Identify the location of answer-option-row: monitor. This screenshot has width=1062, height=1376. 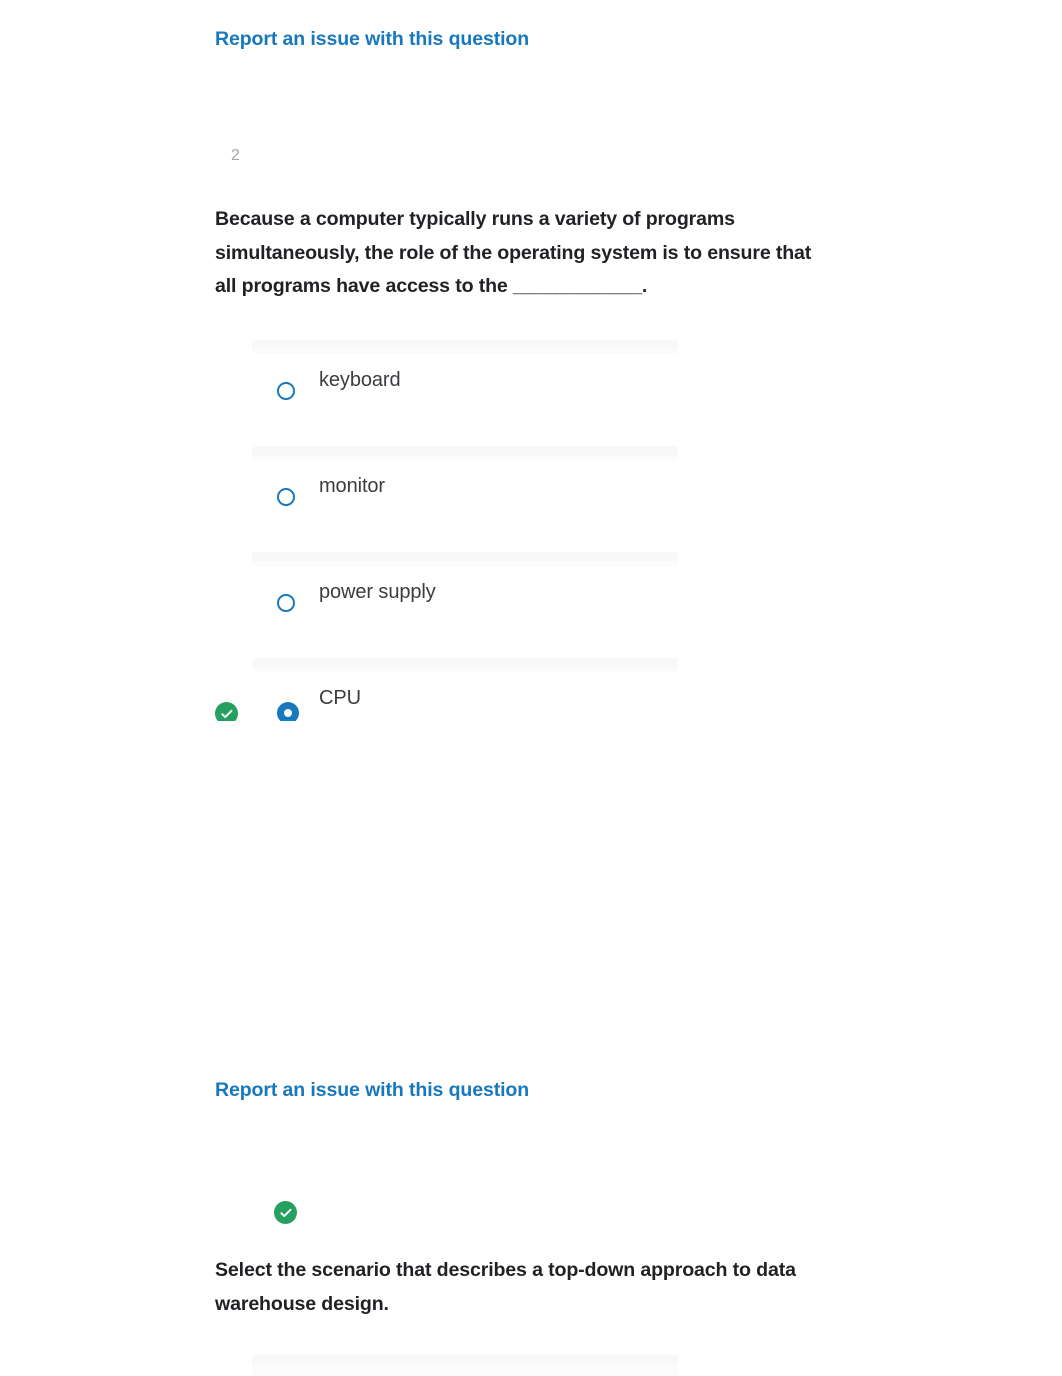
(531, 499).